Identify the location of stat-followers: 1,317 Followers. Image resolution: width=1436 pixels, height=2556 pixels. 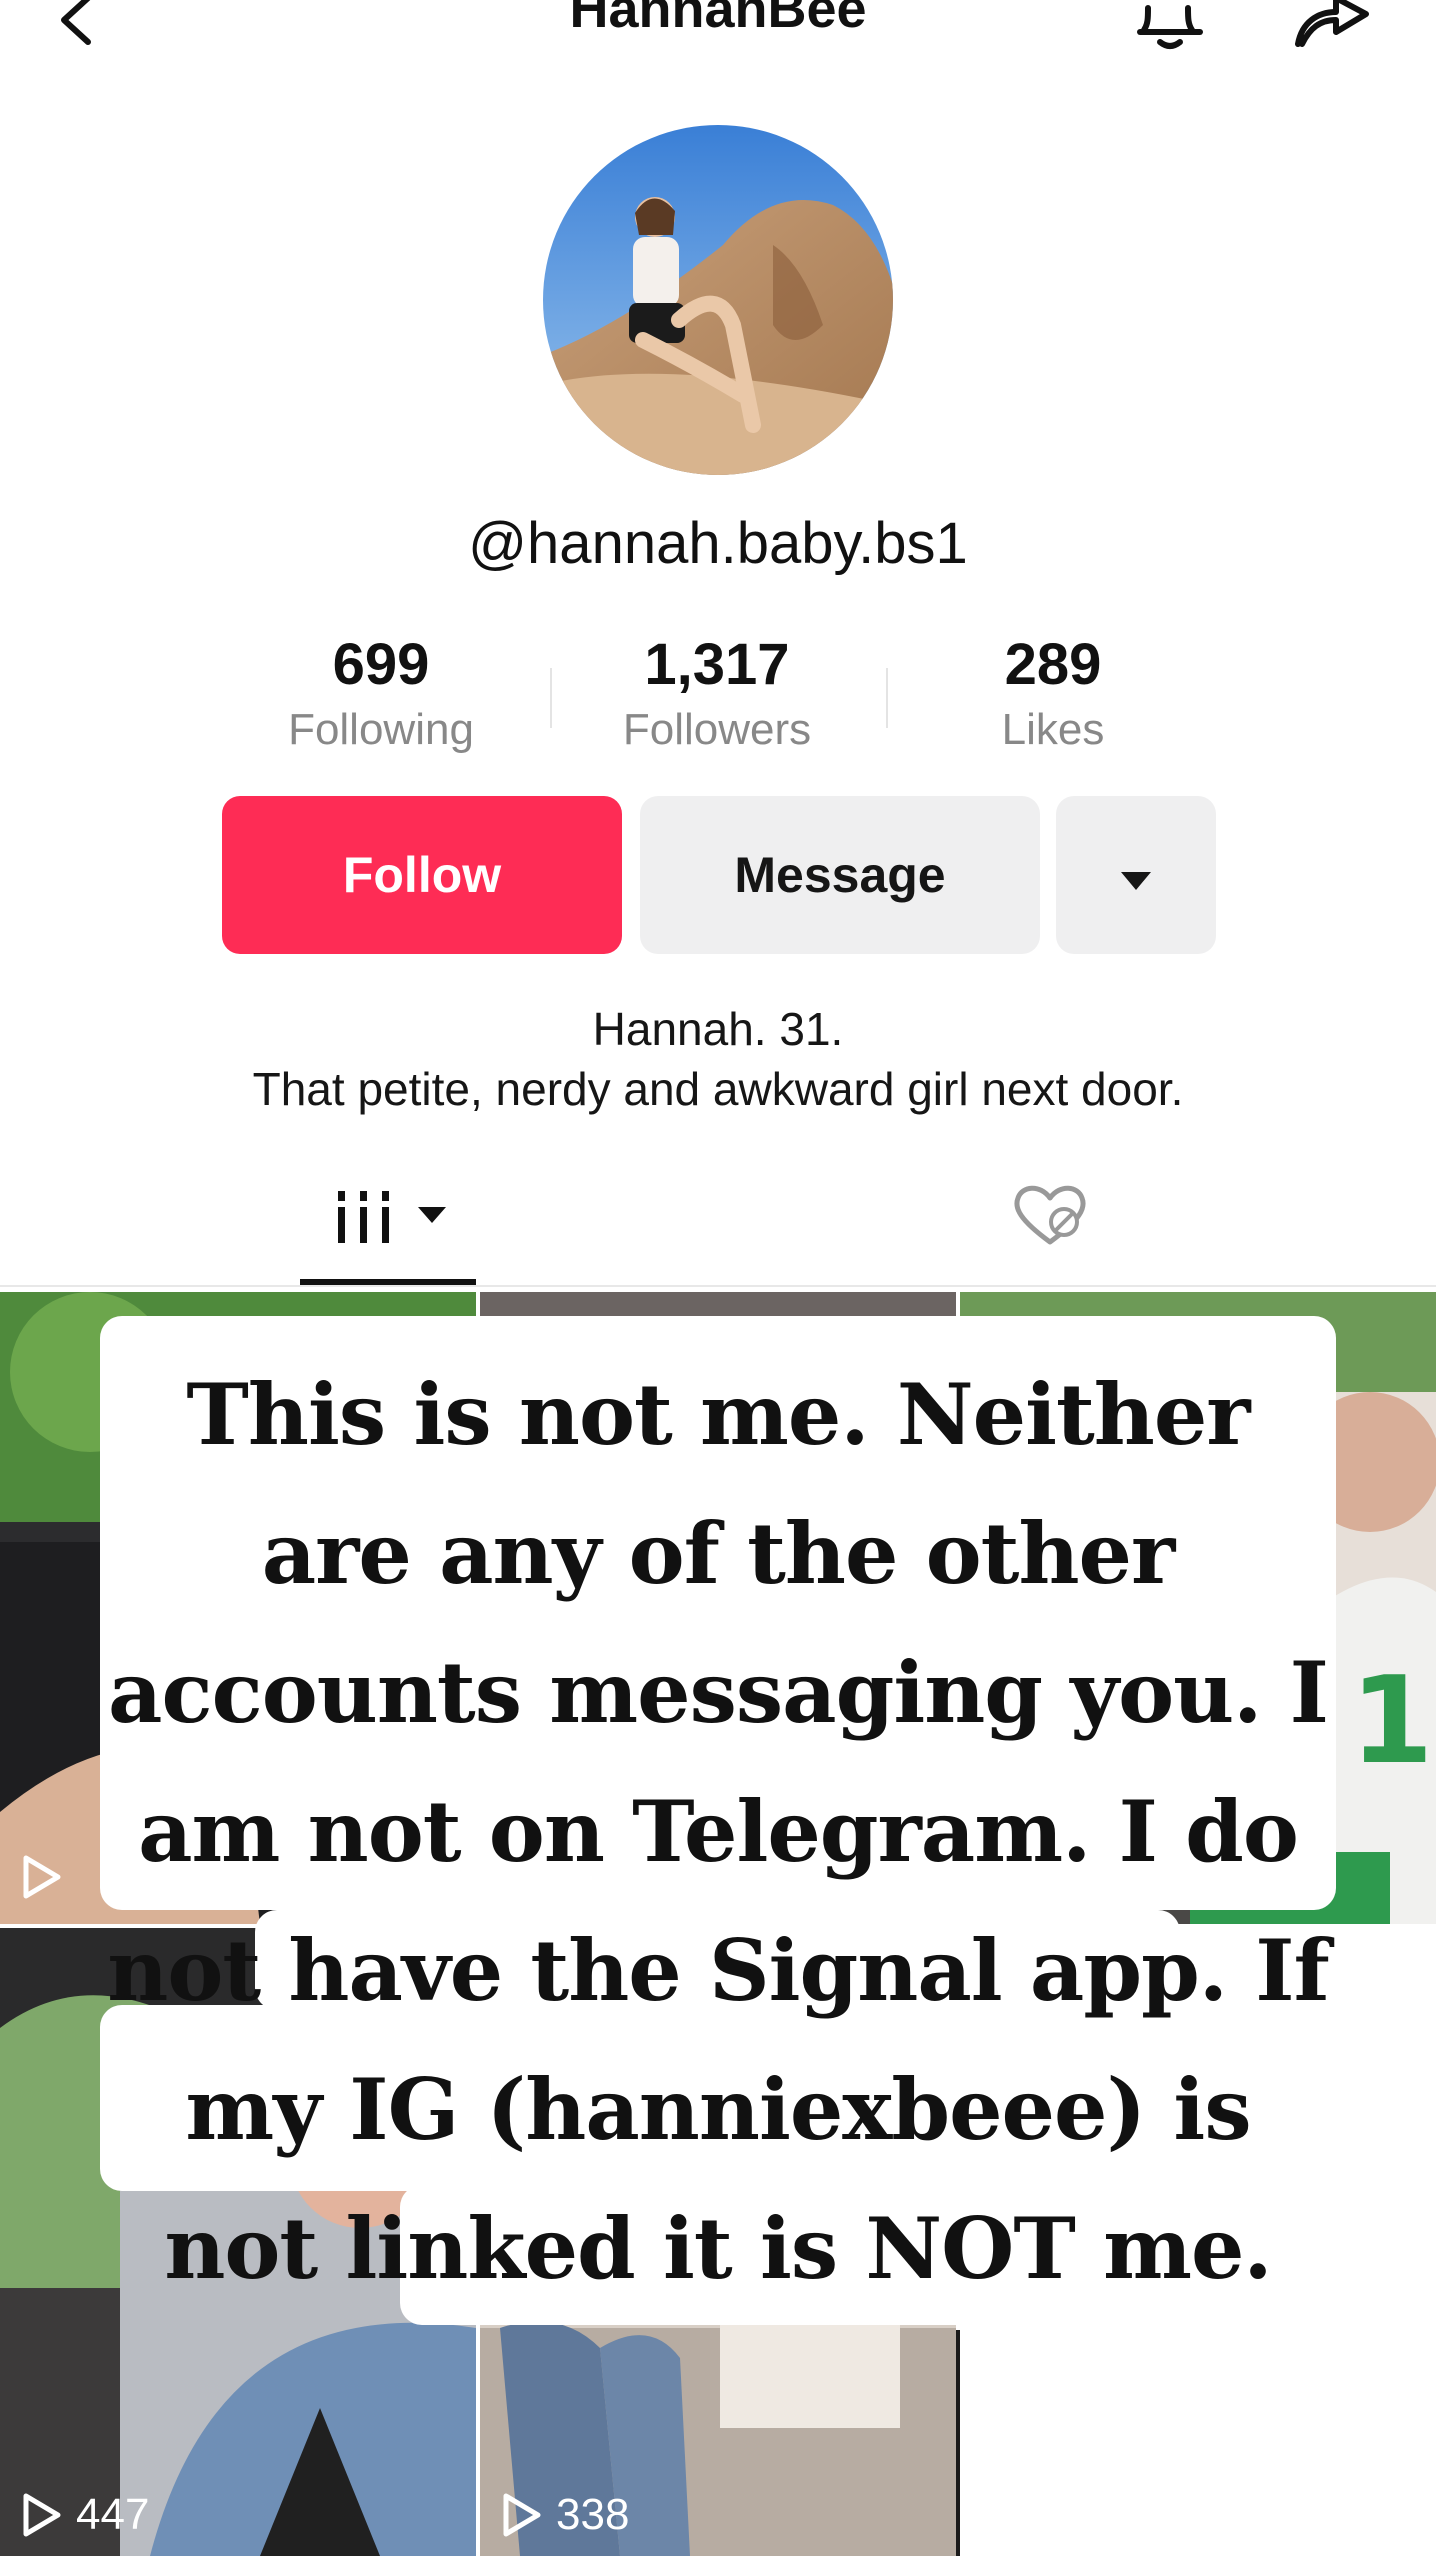
(717, 695).